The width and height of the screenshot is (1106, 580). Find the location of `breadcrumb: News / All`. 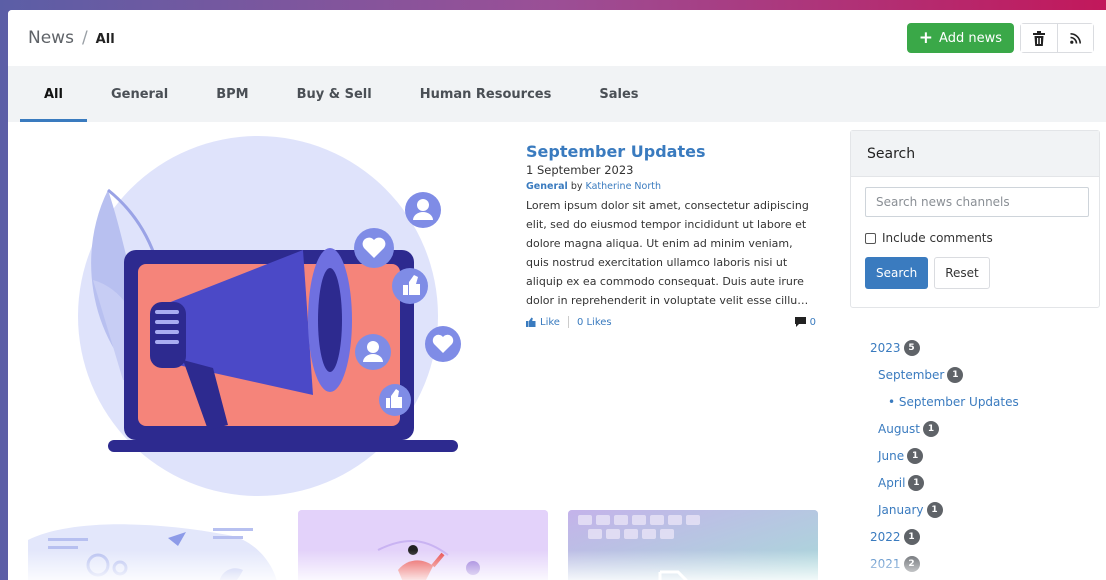

breadcrumb: News / All is located at coordinates (71, 38).